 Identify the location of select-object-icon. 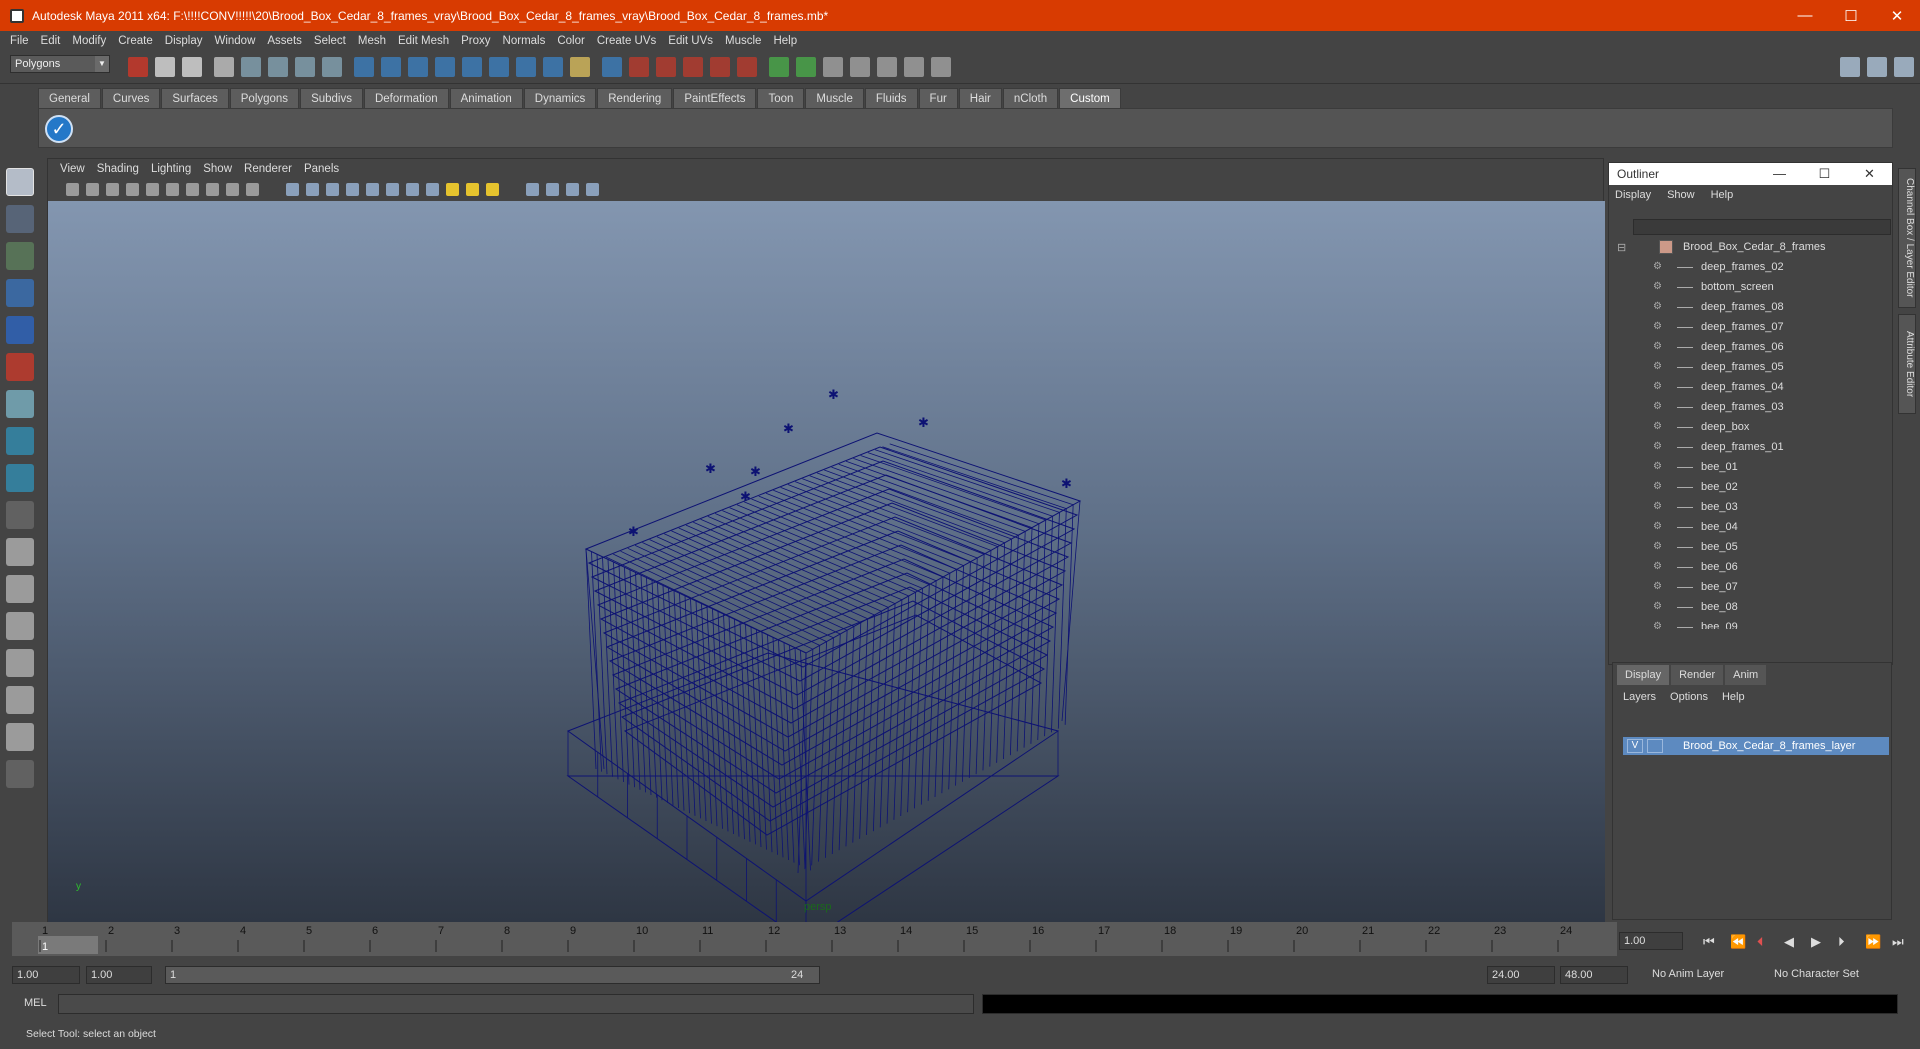
(251, 67).